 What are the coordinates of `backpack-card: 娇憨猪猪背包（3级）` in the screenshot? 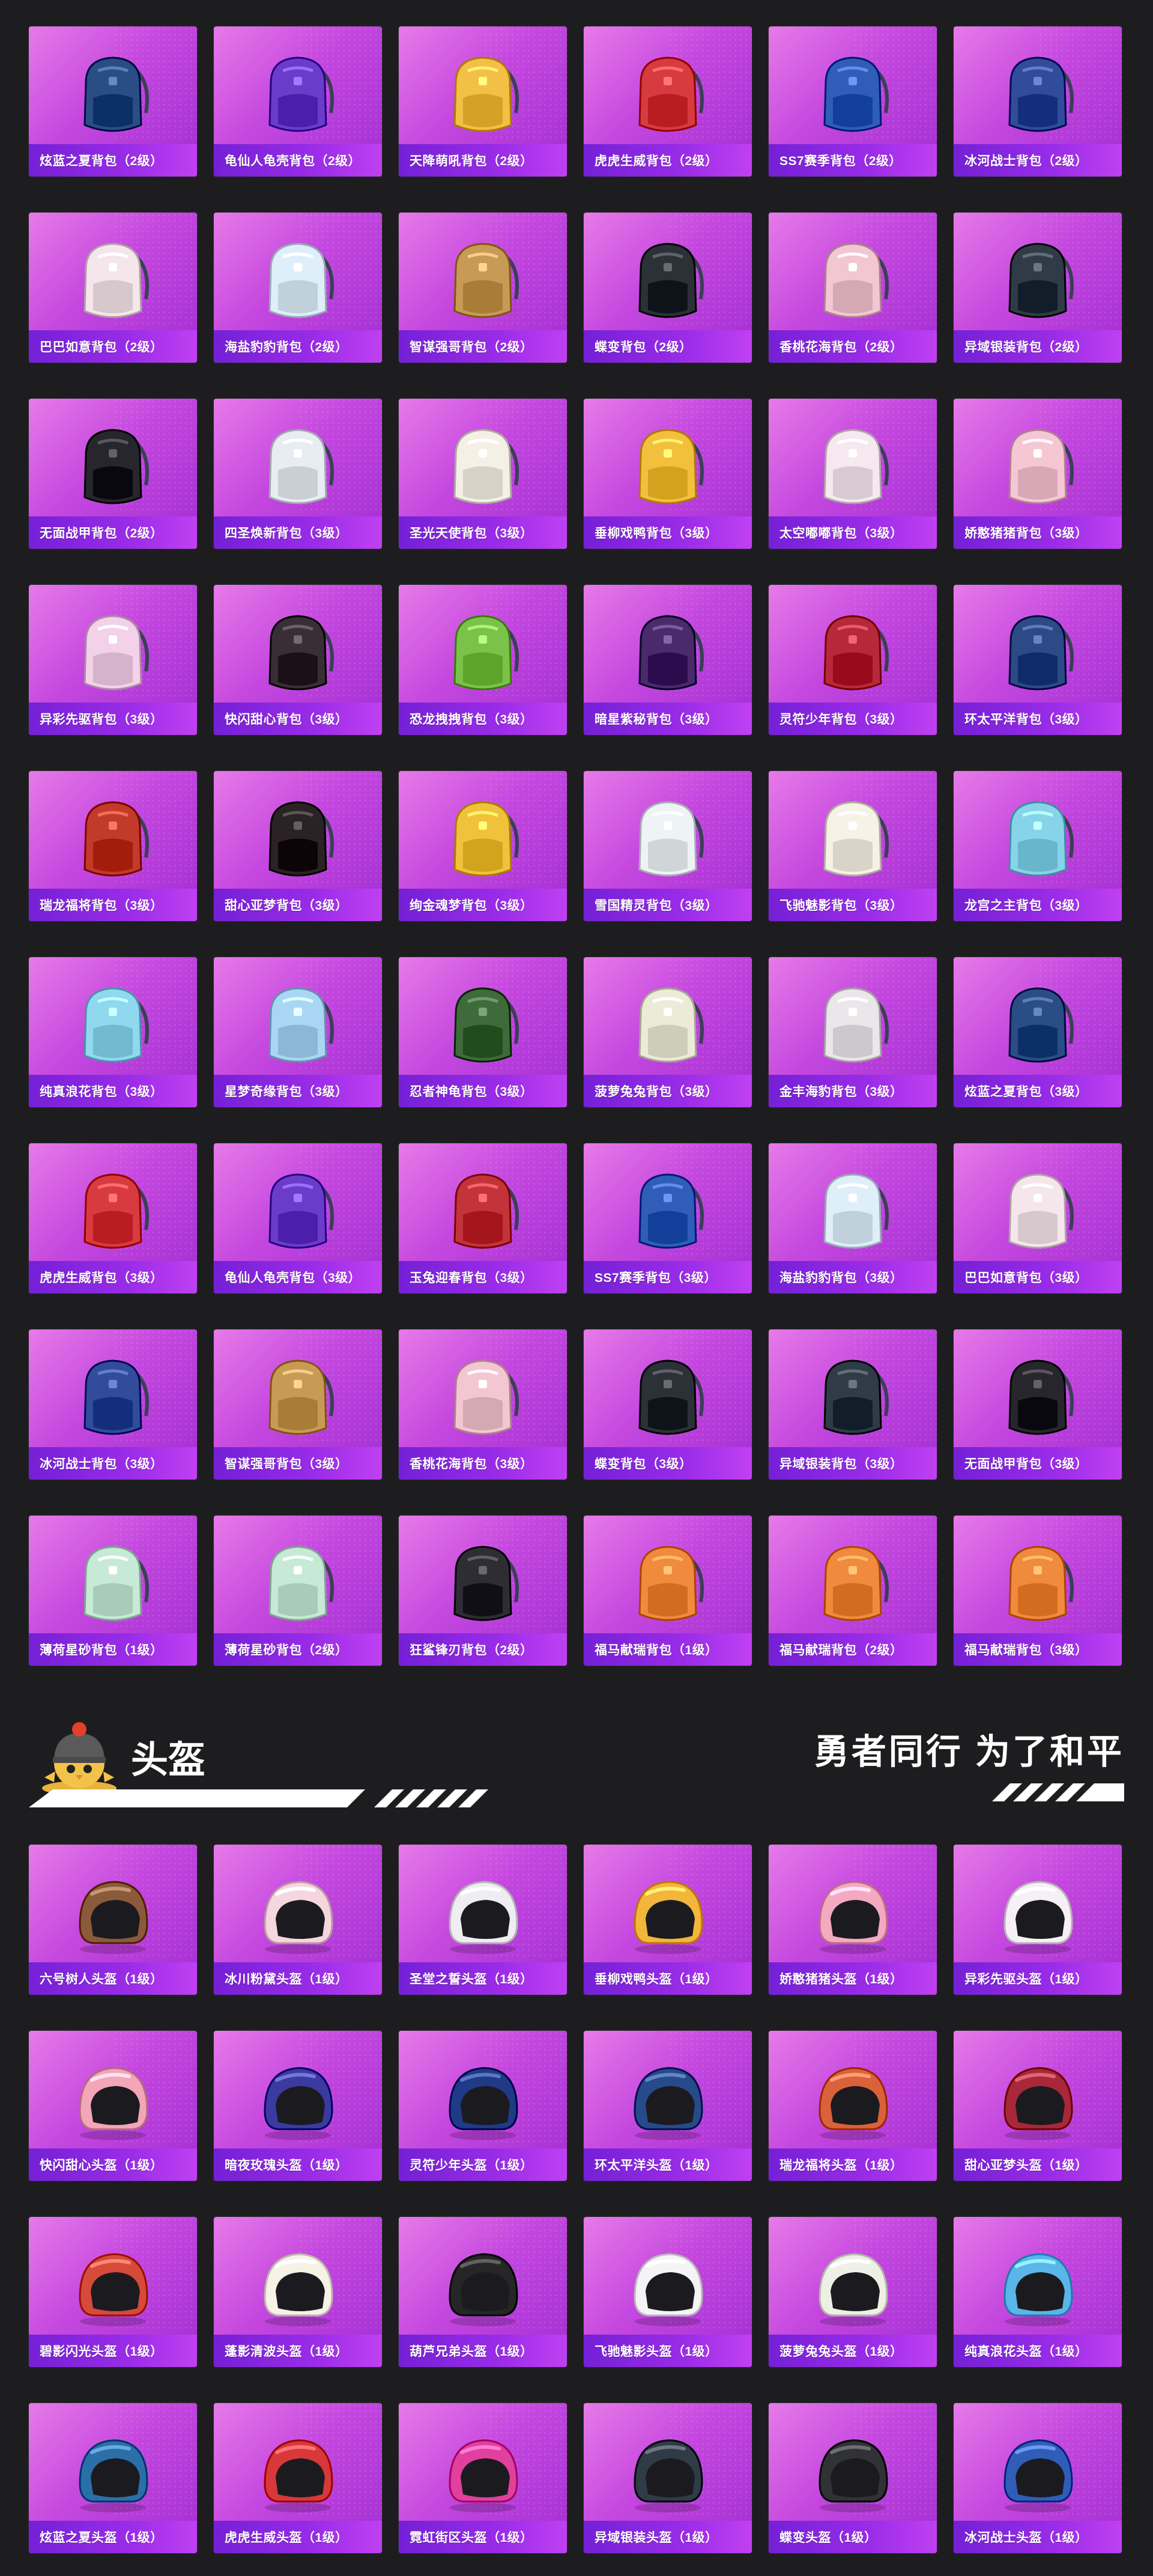 It's located at (1038, 474).